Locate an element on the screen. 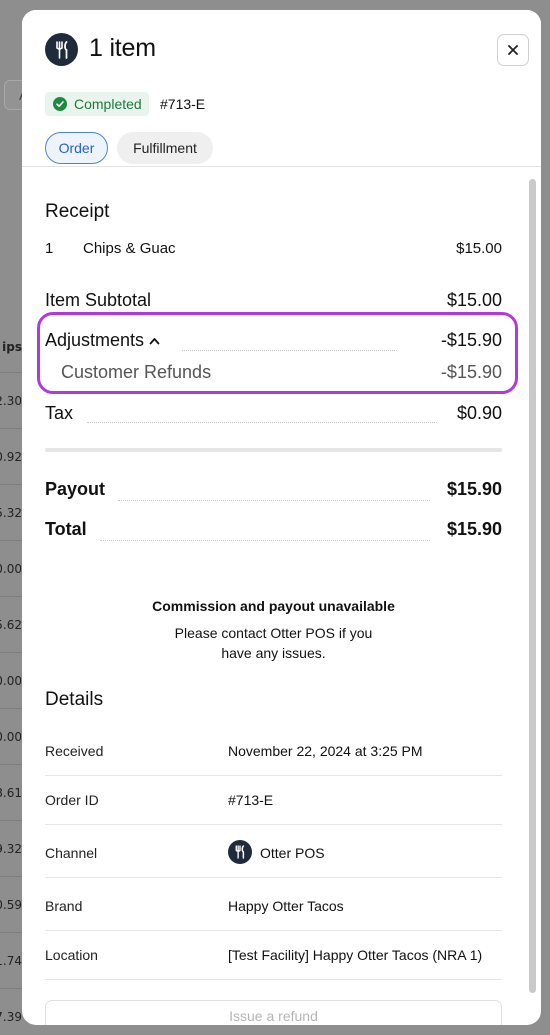 The image size is (550, 1035). status-badge: Completed is located at coordinates (97, 104).